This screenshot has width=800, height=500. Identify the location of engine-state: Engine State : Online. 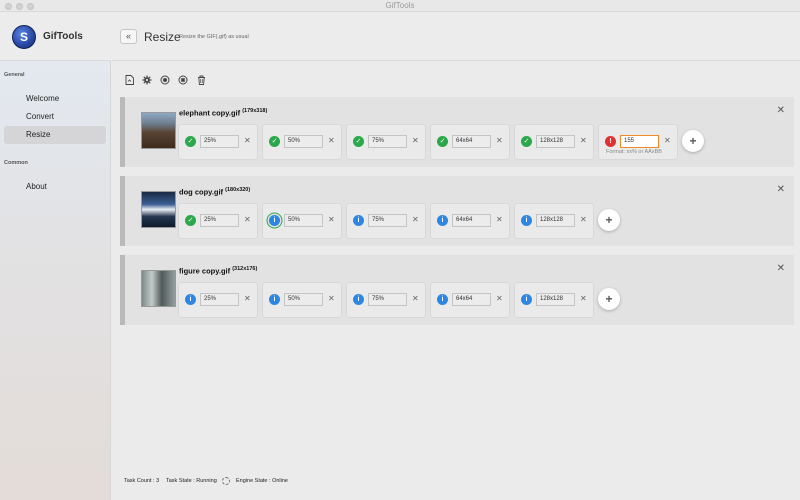
(262, 481).